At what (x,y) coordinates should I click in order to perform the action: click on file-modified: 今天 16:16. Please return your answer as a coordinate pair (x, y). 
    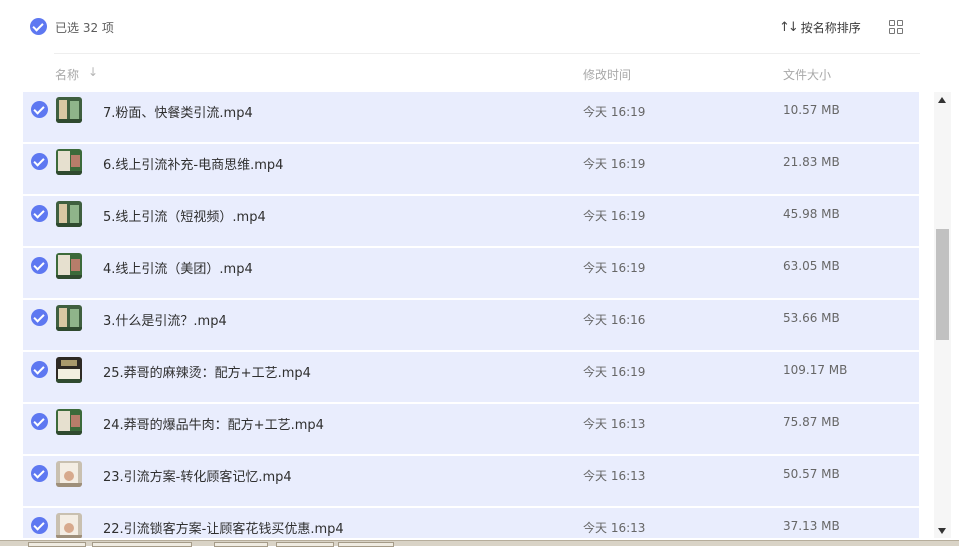
    Looking at the image, I should click on (614, 320).